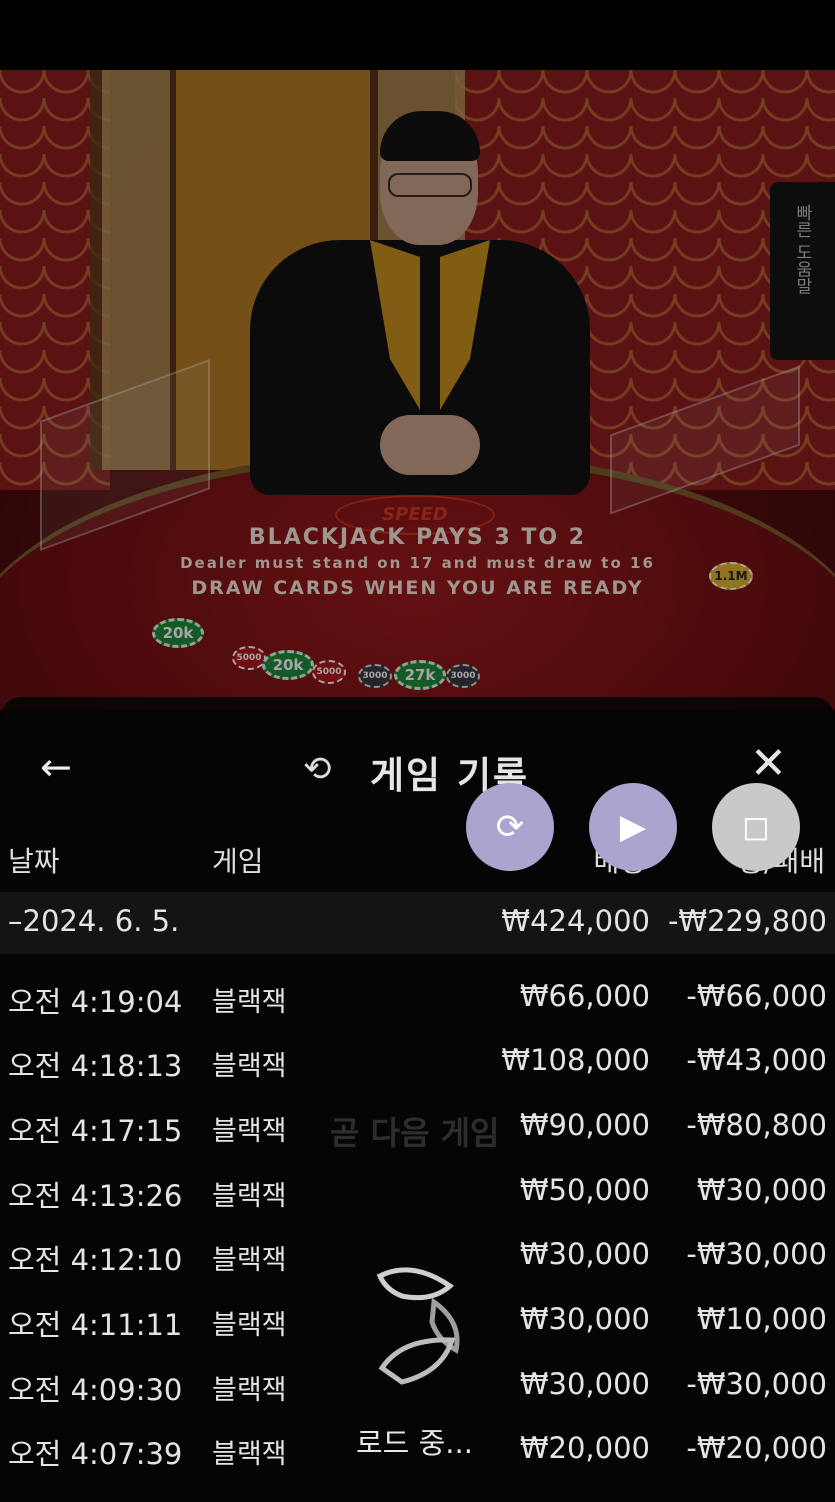  Describe the element at coordinates (95, 1325) in the screenshot. I see `row-time: 오전 4:11:11` at that location.